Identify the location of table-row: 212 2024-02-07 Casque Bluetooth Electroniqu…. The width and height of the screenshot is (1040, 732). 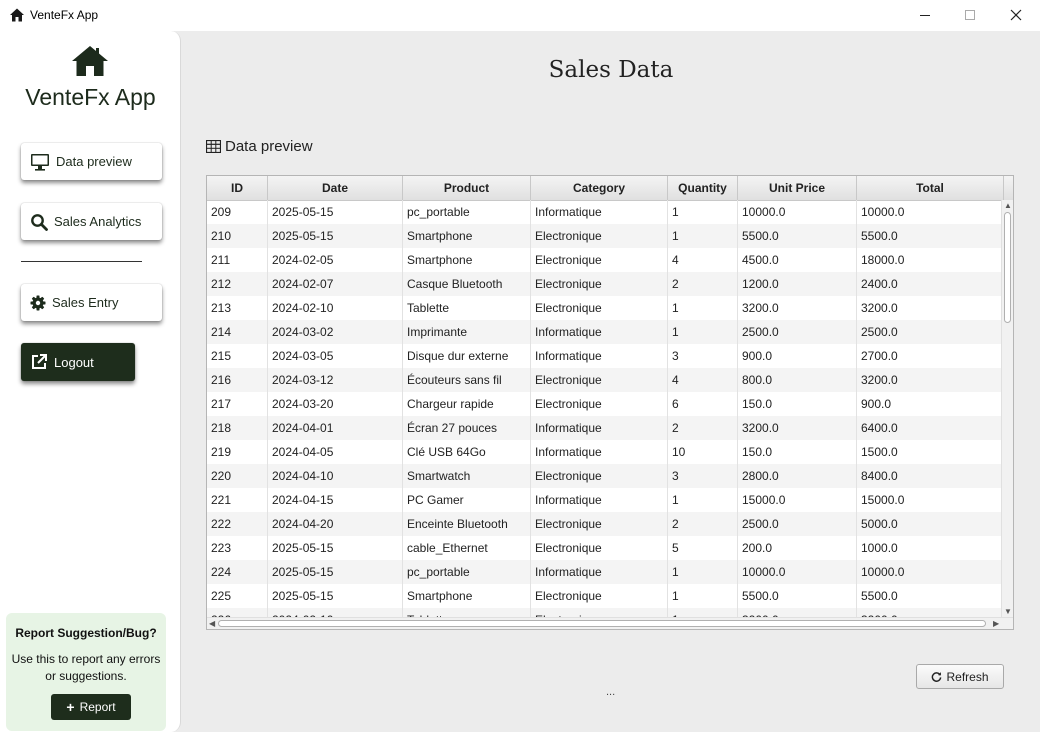
(604, 284).